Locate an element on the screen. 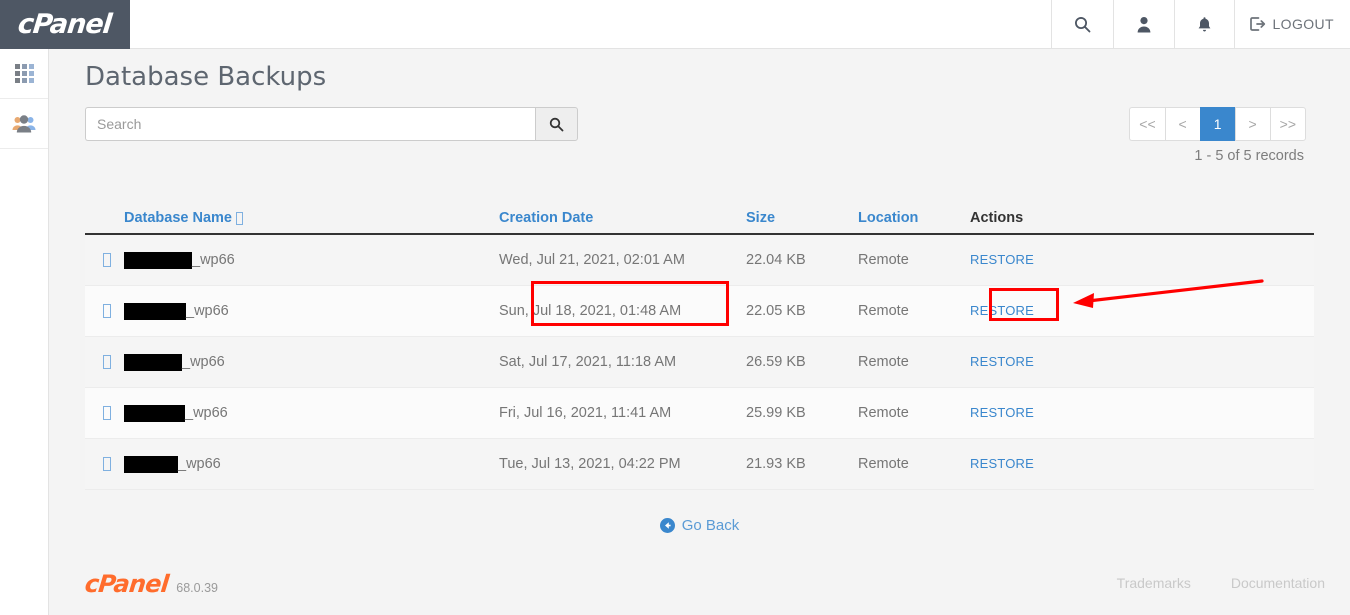 The image size is (1350, 615). cpanel-logo-text: cPanel is located at coordinates (65, 24).